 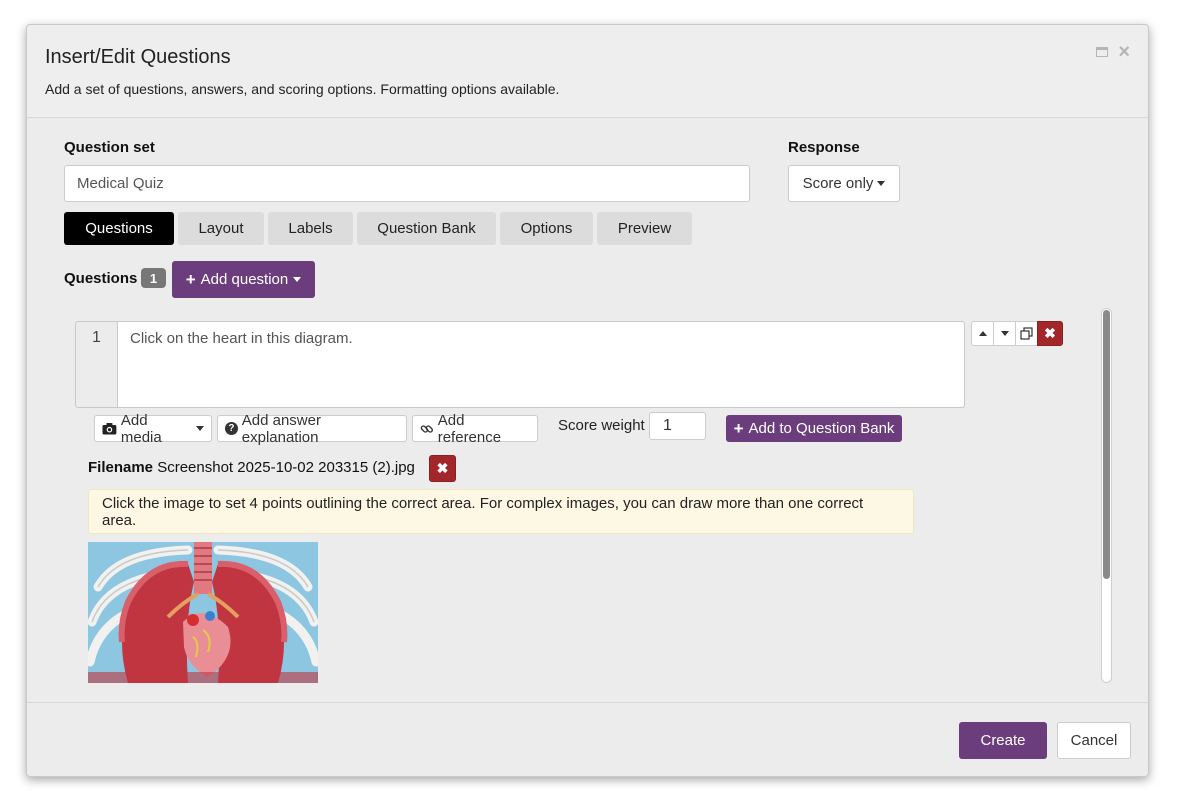 What do you see at coordinates (119, 228) in the screenshot?
I see `tab-questions: Questions` at bounding box center [119, 228].